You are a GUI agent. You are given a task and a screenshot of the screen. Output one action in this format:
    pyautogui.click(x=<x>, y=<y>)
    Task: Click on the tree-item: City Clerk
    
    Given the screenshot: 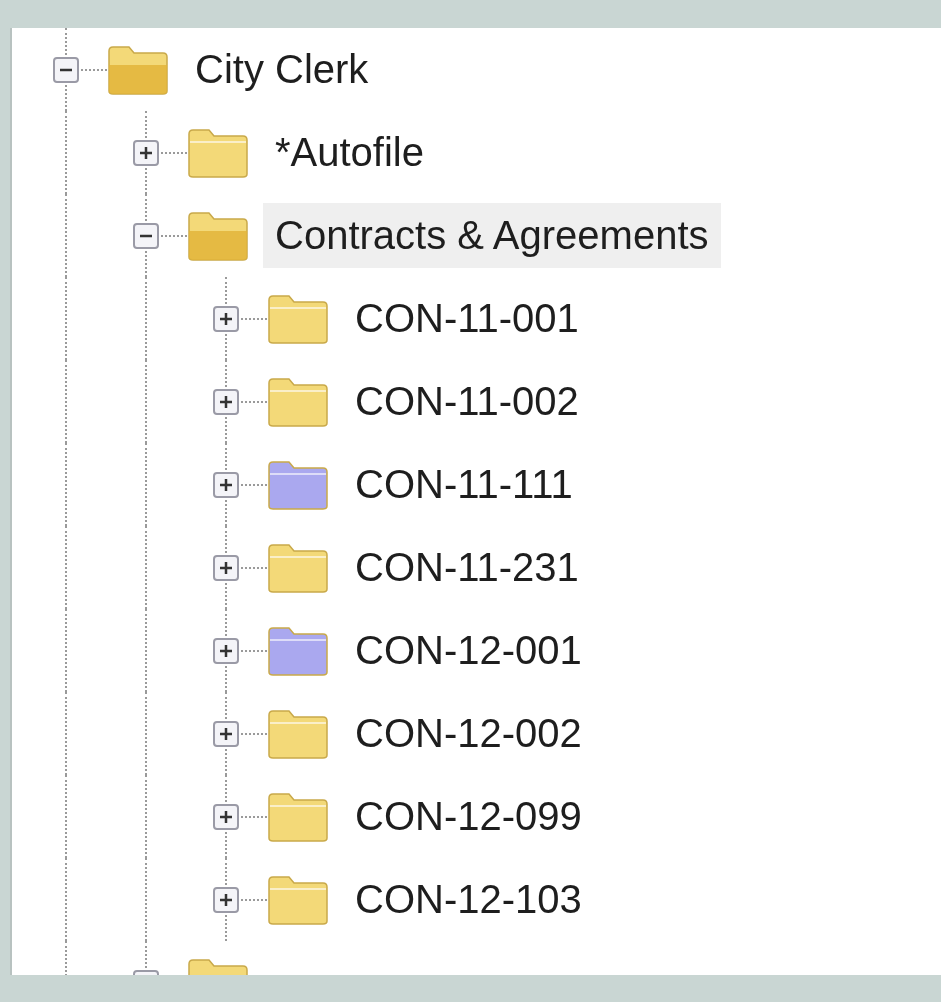 What is the action you would take?
    pyautogui.click(x=282, y=69)
    